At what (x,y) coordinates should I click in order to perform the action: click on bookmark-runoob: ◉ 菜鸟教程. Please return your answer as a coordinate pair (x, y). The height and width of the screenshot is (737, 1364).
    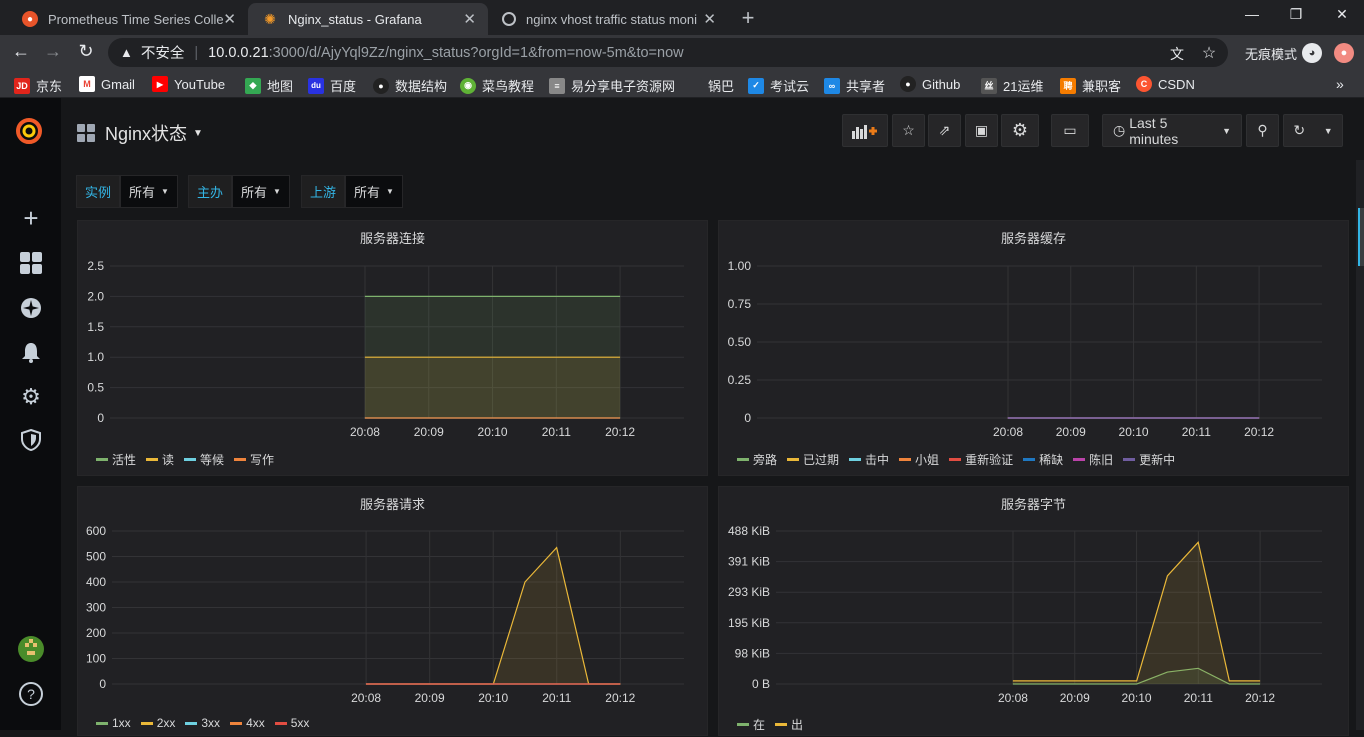
    Looking at the image, I should click on (497, 85).